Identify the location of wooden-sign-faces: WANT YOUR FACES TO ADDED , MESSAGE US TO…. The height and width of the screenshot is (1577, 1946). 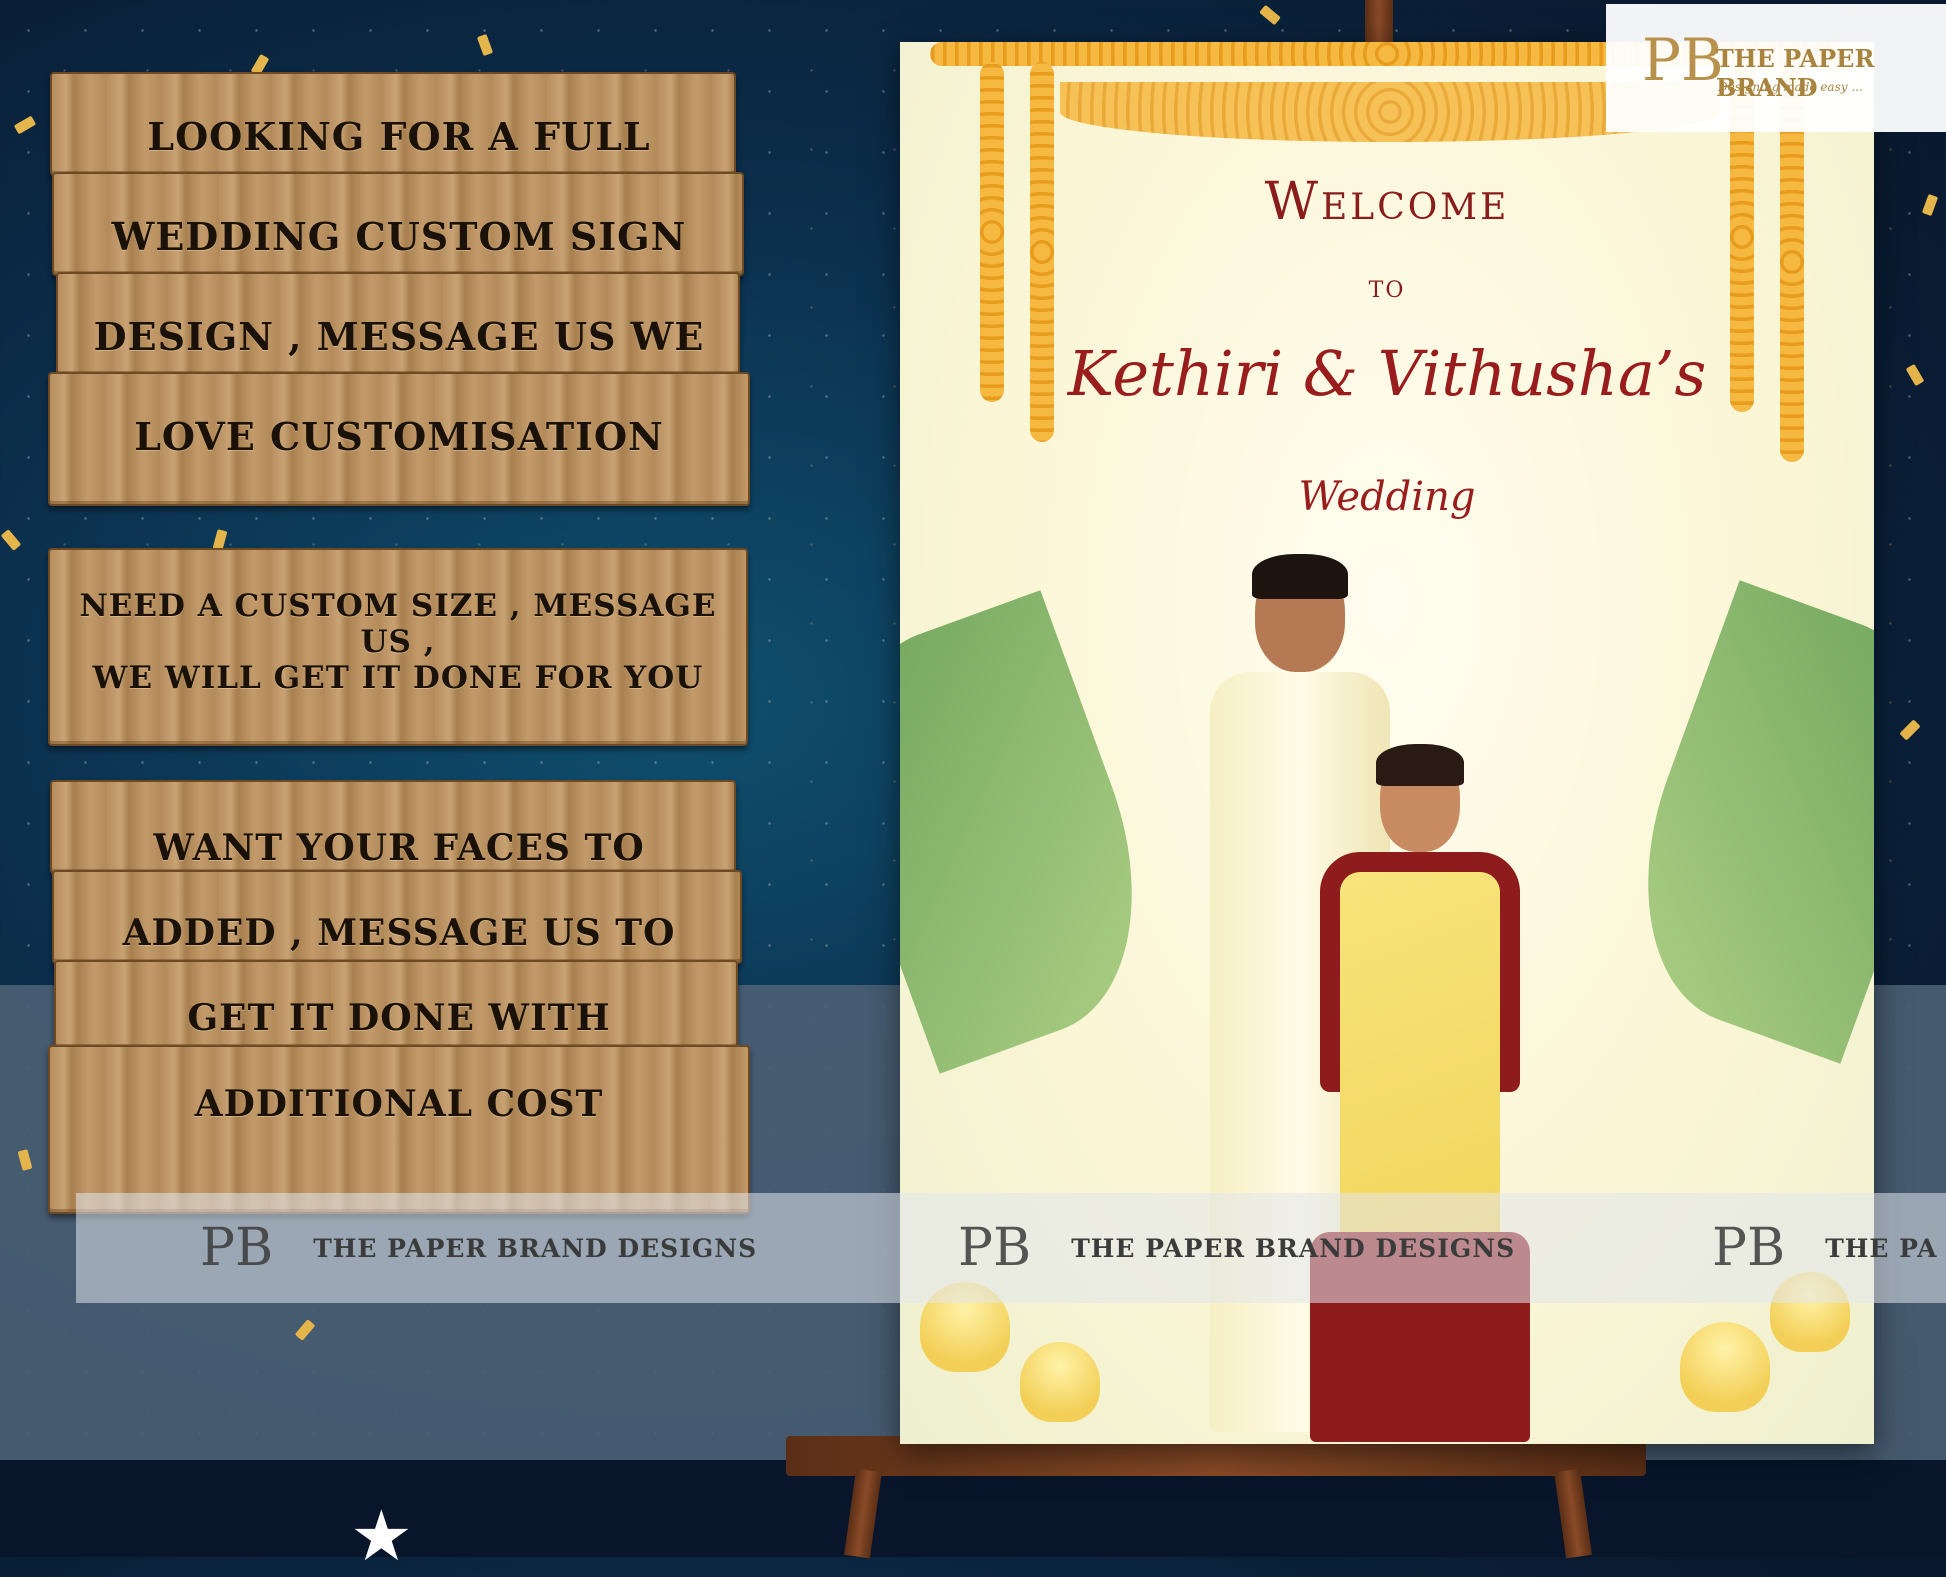
(399, 997).